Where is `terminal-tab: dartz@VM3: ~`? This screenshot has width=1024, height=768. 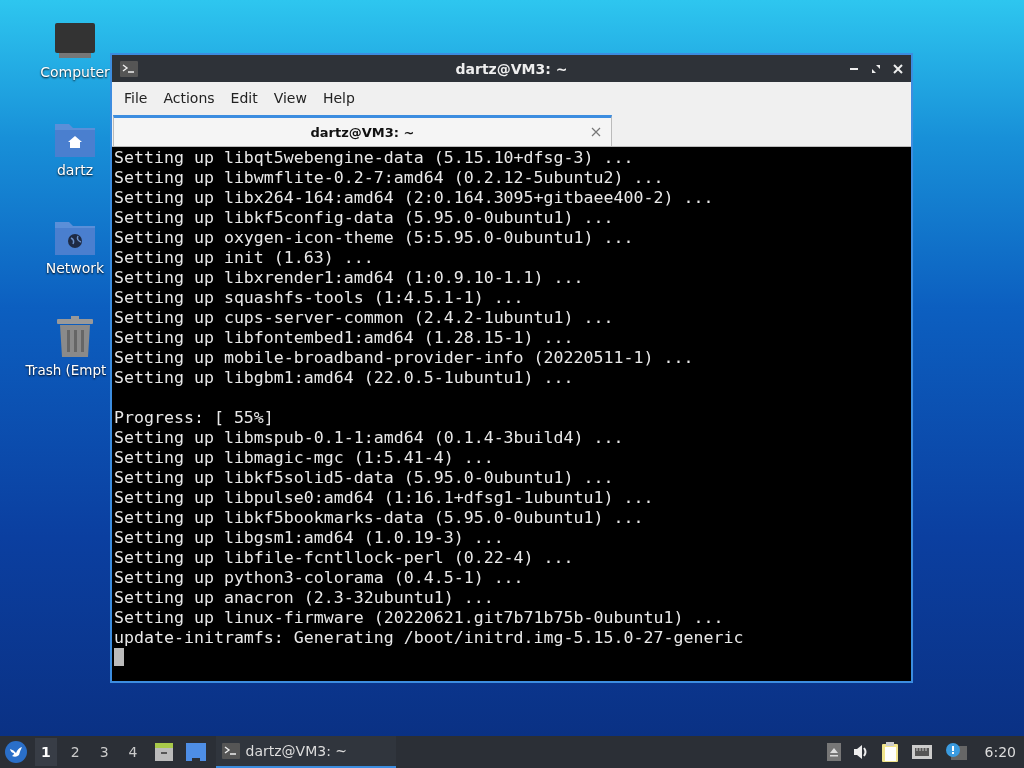 terminal-tab: dartz@VM3: ~ is located at coordinates (362, 130).